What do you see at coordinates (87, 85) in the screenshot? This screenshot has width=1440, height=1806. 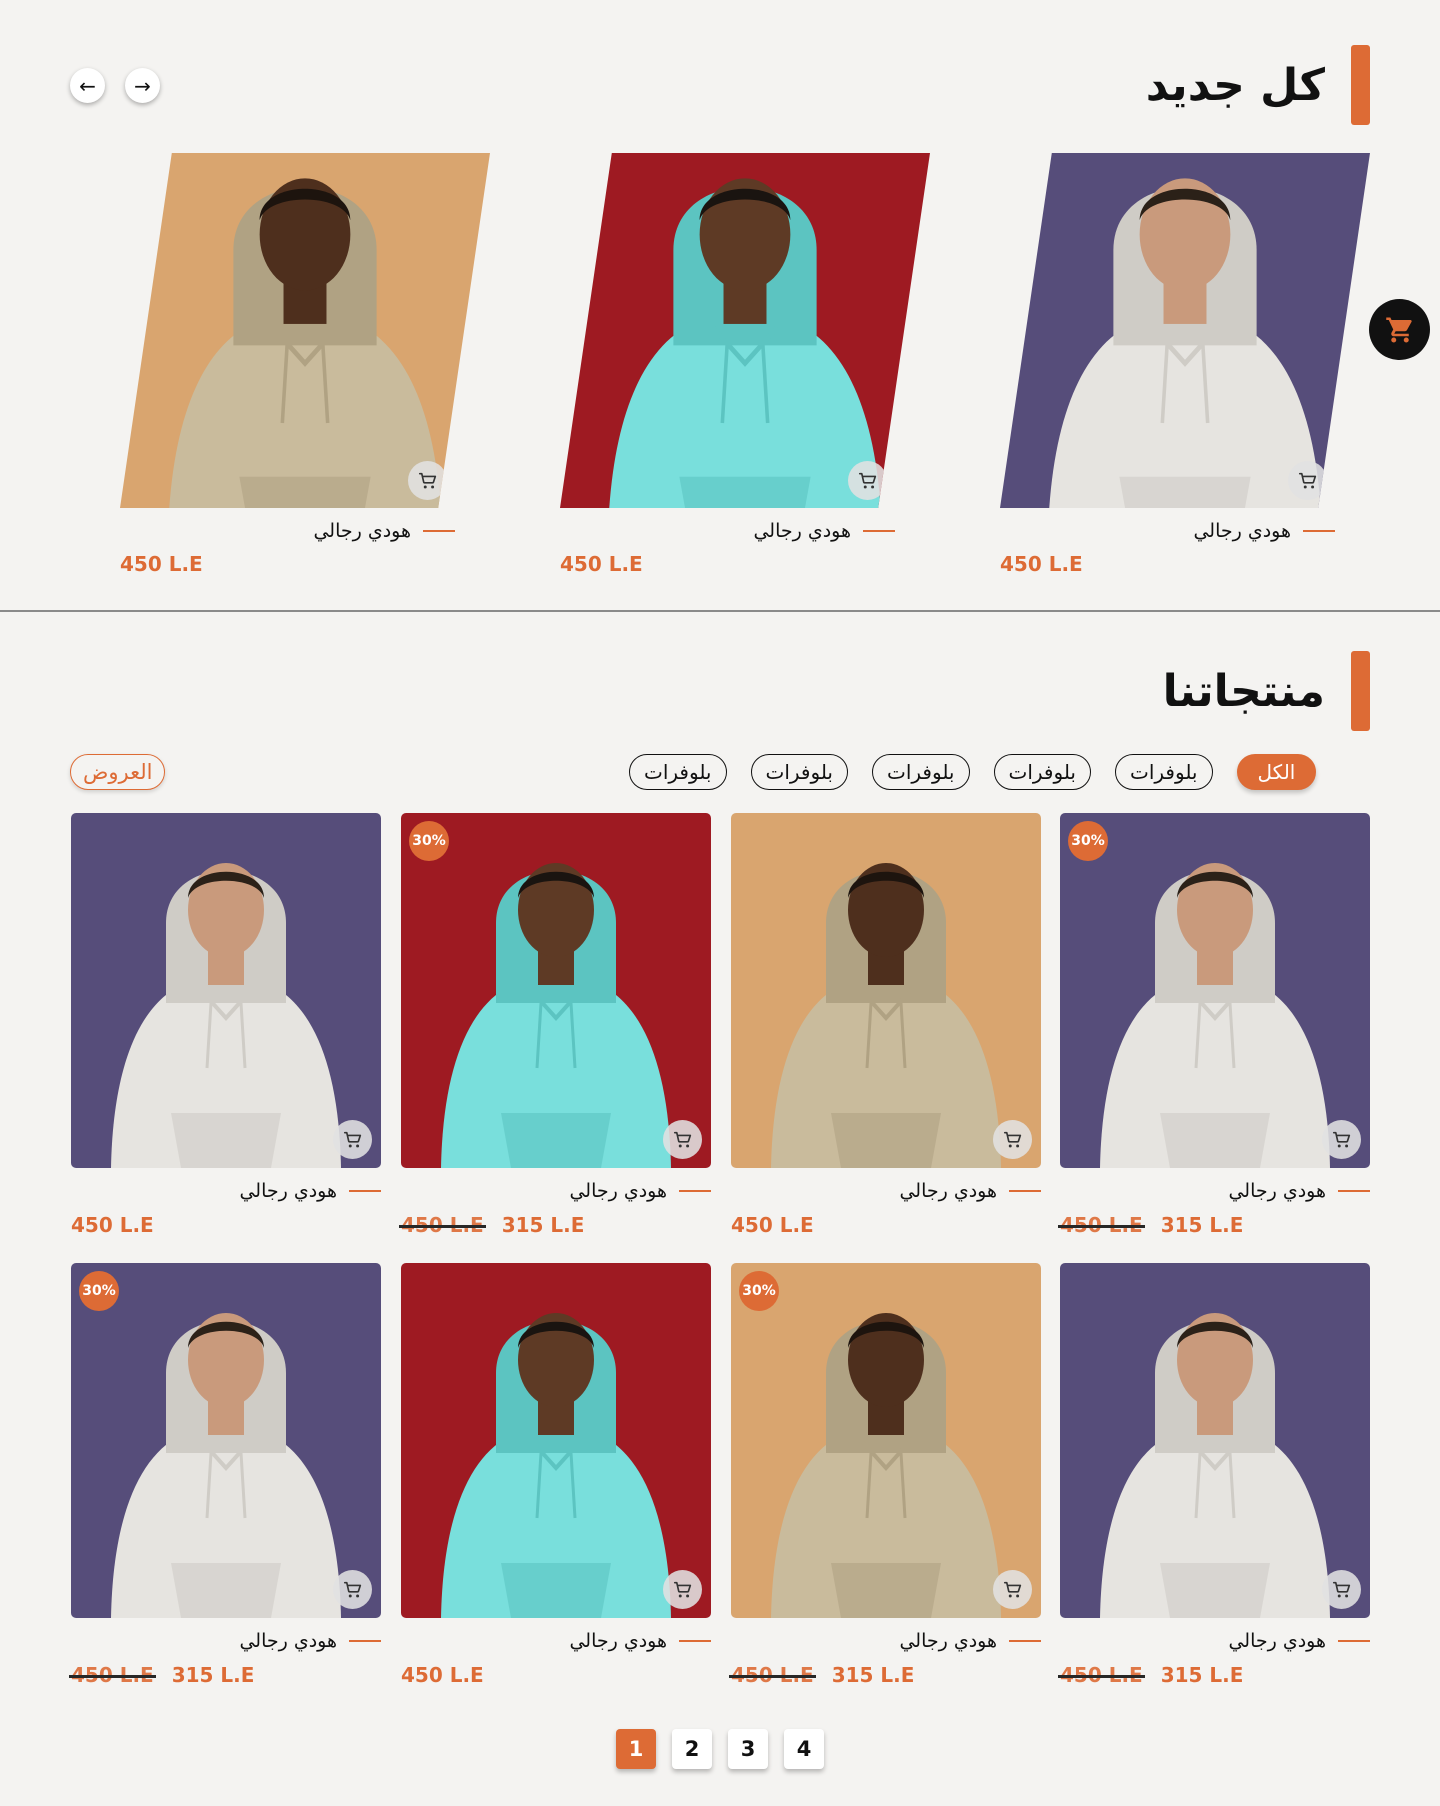 I see `prev-arrow-button: ←` at bounding box center [87, 85].